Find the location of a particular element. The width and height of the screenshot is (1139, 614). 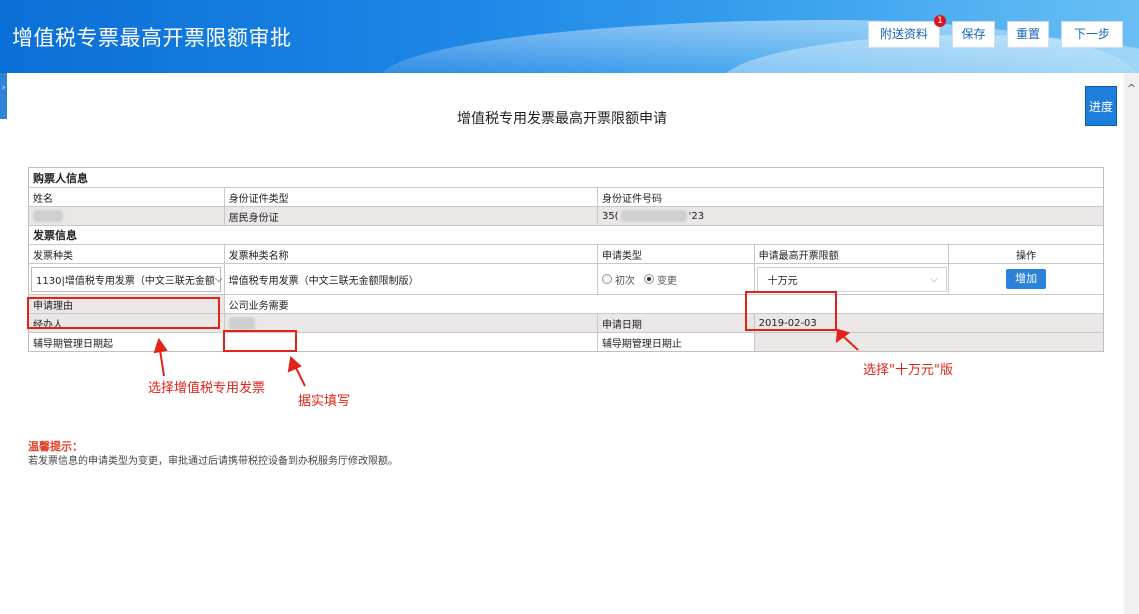

apply-type-cell: 初次 变更 is located at coordinates (675, 279).